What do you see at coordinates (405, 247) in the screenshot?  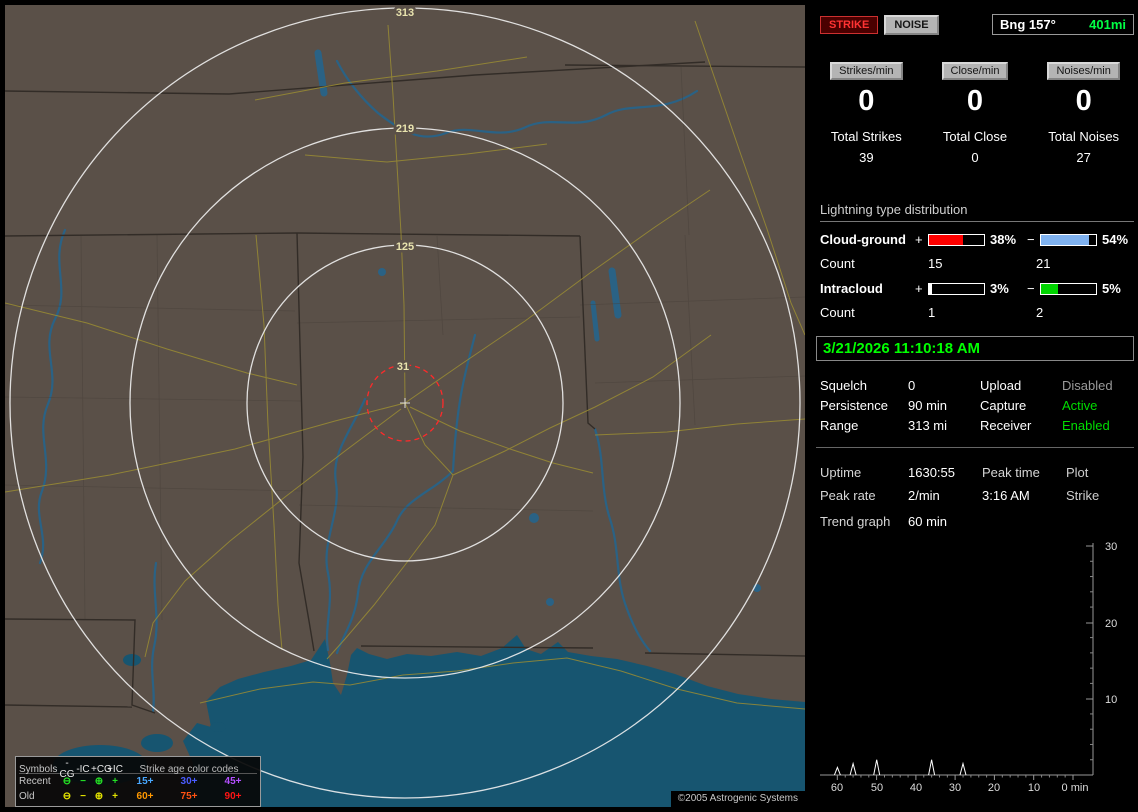 I see `ring-label-125: 125` at bounding box center [405, 247].